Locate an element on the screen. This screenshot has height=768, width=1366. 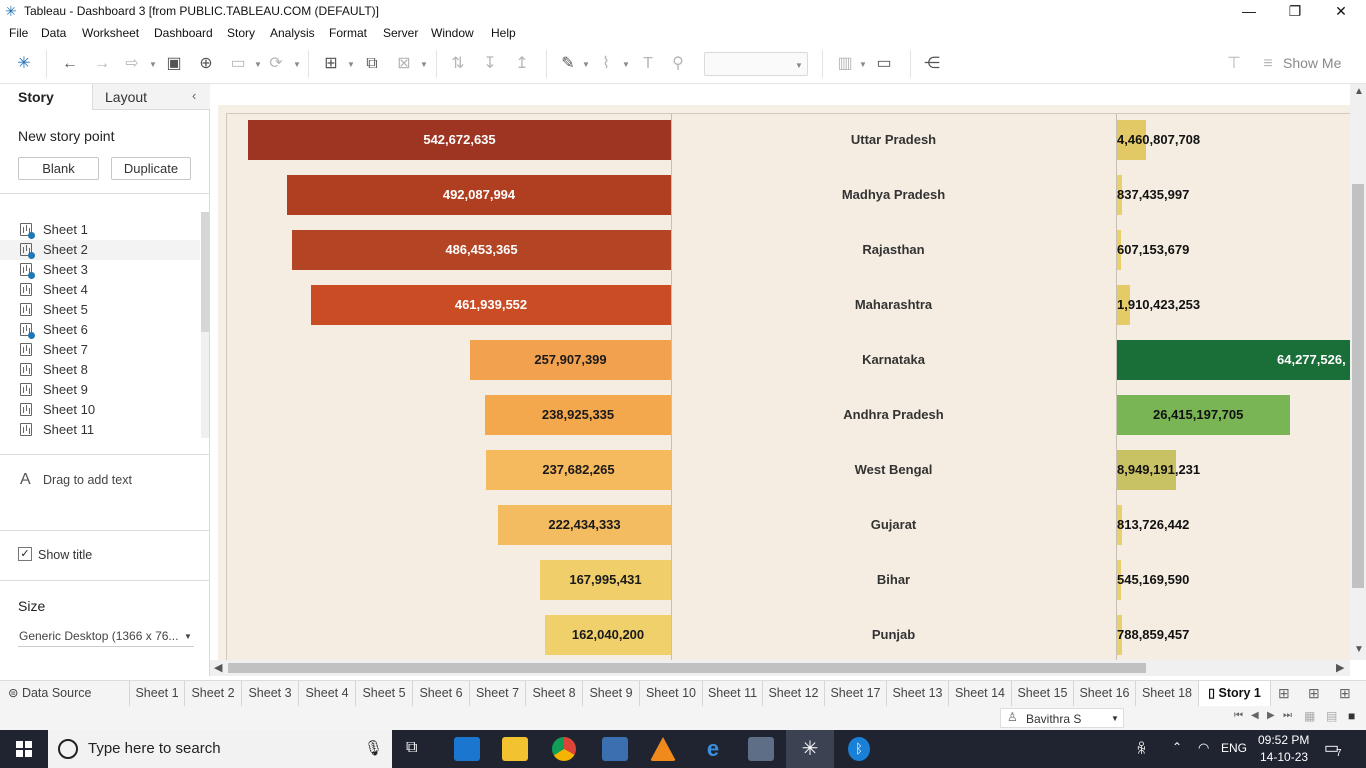
mail-icon is located at coordinates (467, 749).